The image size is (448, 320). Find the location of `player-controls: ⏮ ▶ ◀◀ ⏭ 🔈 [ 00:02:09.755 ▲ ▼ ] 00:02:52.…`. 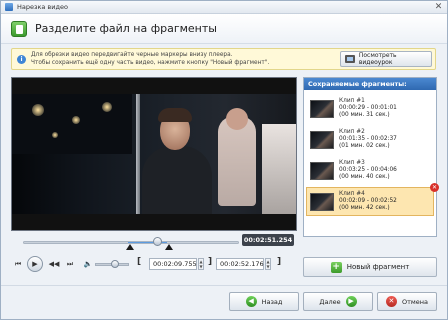

player-controls: ⏮ ▶ ◀◀ ⏭ 🔈 [ 00:02:09.755 ▲ ▼ ] 00:02:52.… is located at coordinates (156, 264).